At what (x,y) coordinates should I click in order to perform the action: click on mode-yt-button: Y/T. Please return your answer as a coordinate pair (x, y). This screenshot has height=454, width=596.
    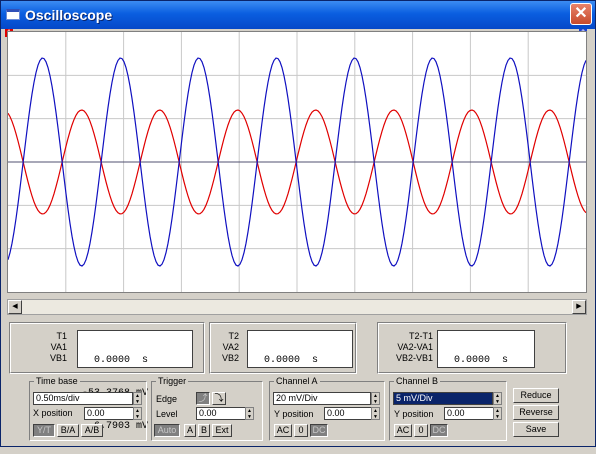
    Looking at the image, I should click on (44, 430).